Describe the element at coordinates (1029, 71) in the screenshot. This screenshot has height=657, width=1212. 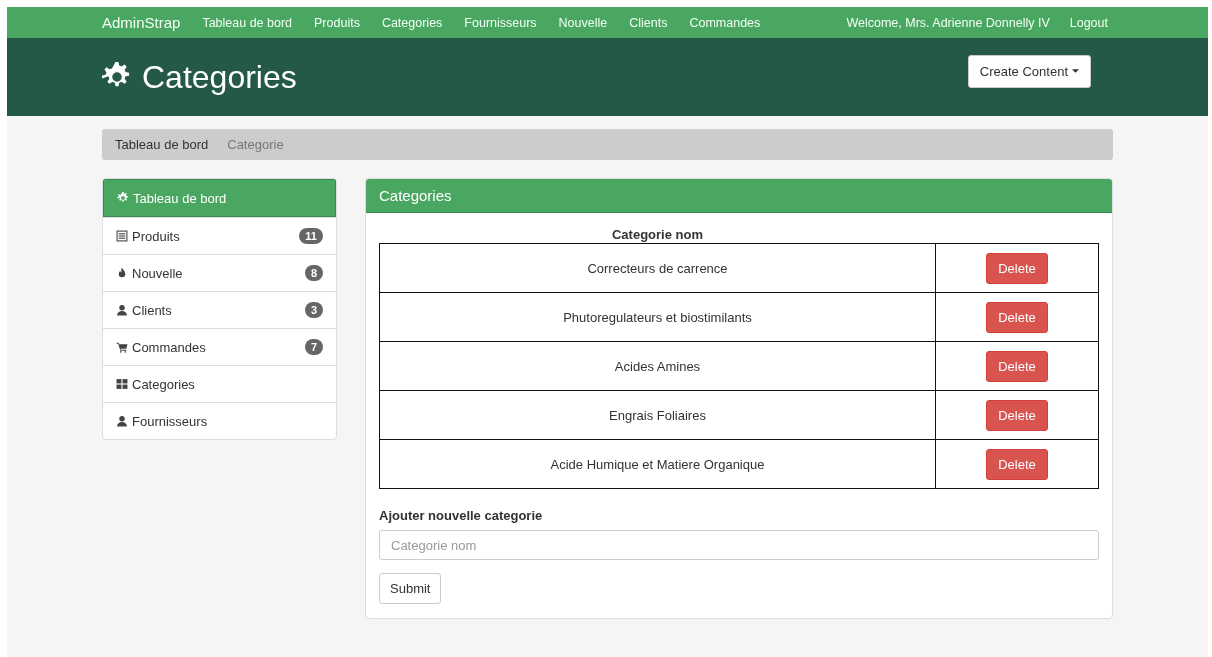
I see `create-content-button: Create Content` at that location.